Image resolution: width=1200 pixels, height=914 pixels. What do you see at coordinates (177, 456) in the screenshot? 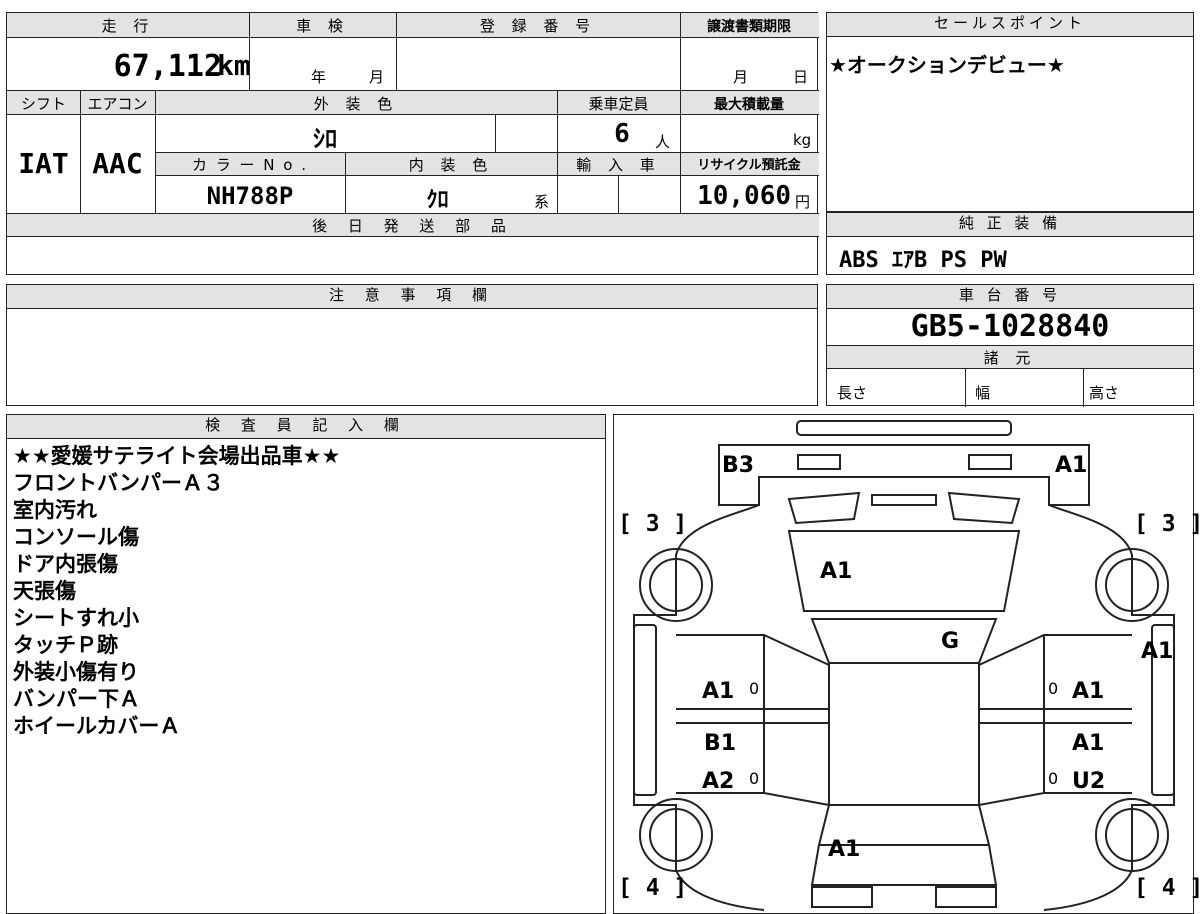
I see `remark-line: ★★愛媛サテライト会場出品車★★` at bounding box center [177, 456].